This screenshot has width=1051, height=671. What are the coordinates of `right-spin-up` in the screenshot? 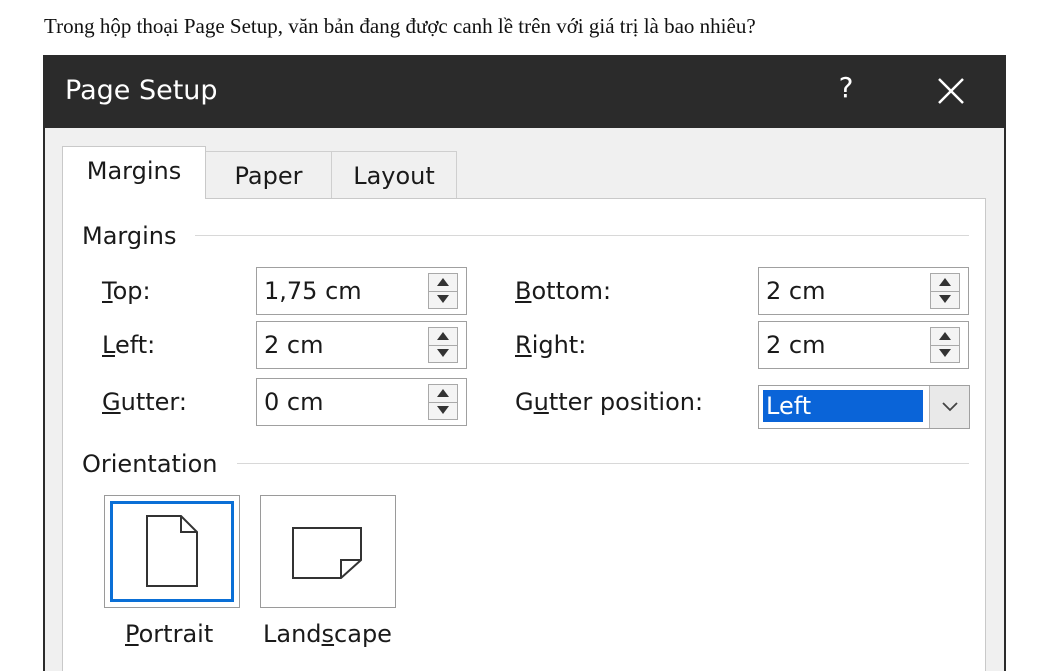 It's located at (945, 337).